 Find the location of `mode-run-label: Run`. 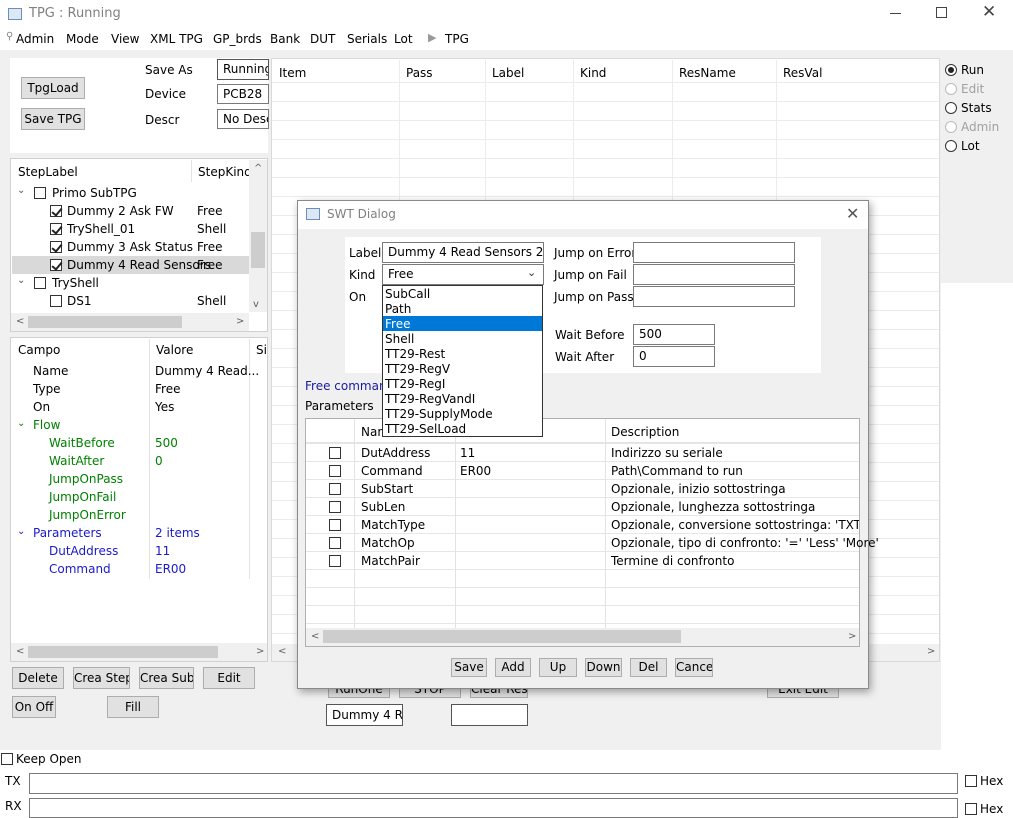

mode-run-label: Run is located at coordinates (972, 70).